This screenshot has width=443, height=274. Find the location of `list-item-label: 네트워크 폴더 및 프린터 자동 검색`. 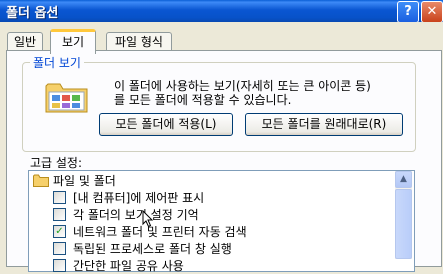

list-item-label: 네트워크 폴더 및 프린터 자동 검색 is located at coordinates (160, 232).